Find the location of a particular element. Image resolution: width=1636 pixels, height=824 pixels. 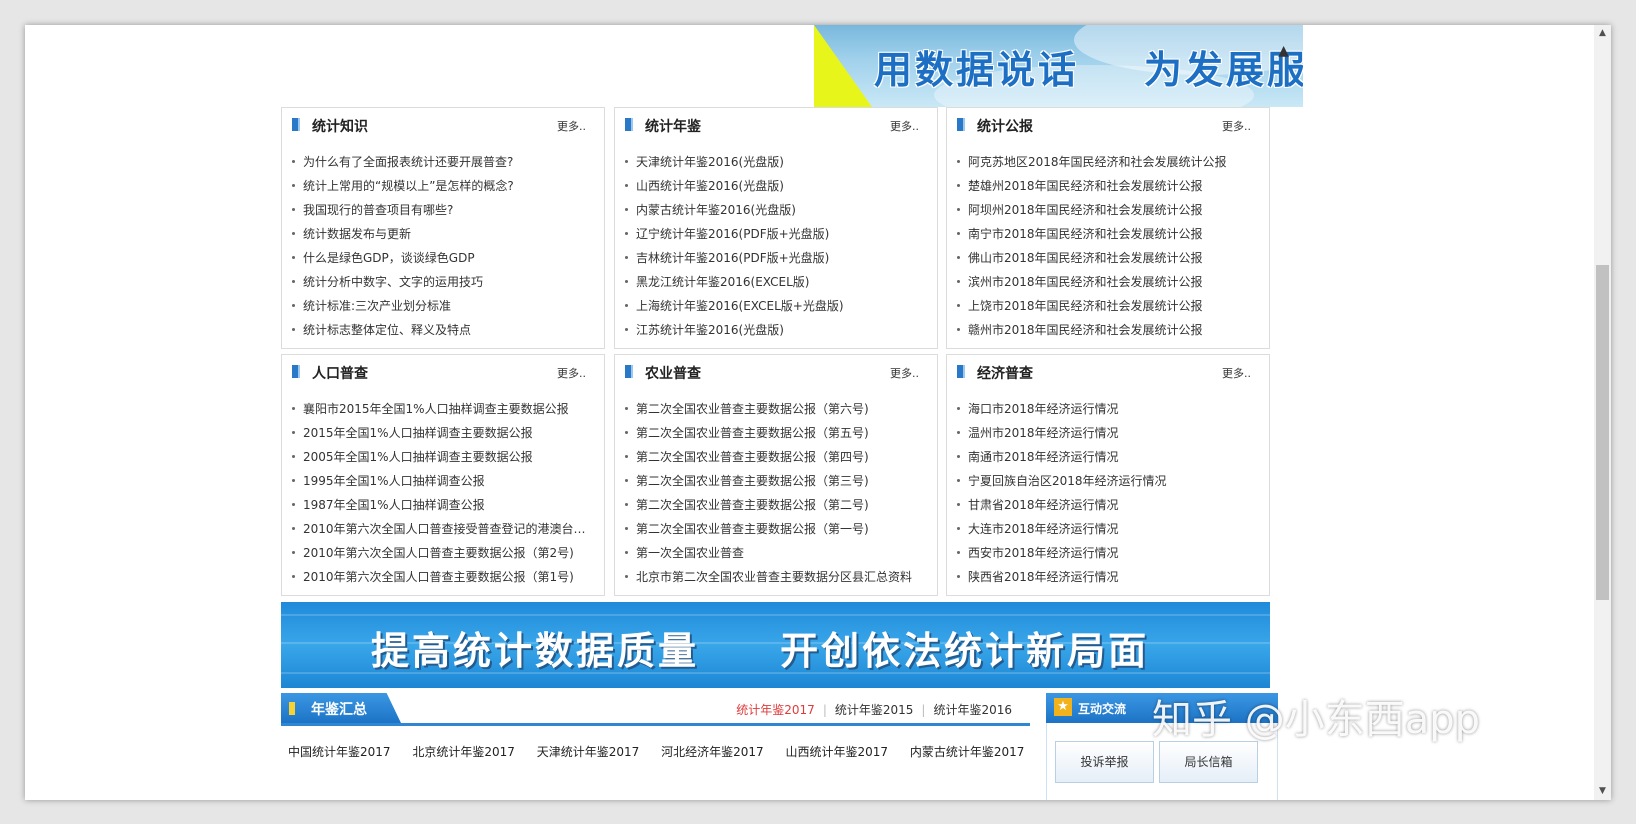

list-item: 1995年全国1%人口抽样调查公报 is located at coordinates (443, 481).